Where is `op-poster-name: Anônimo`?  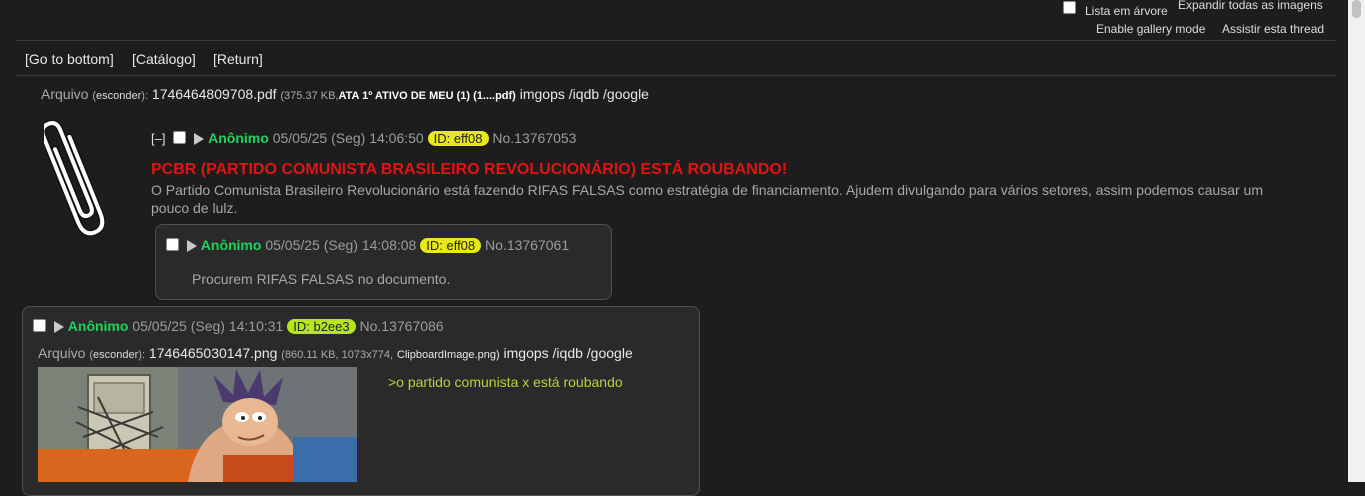 op-poster-name: Anônimo is located at coordinates (238, 138).